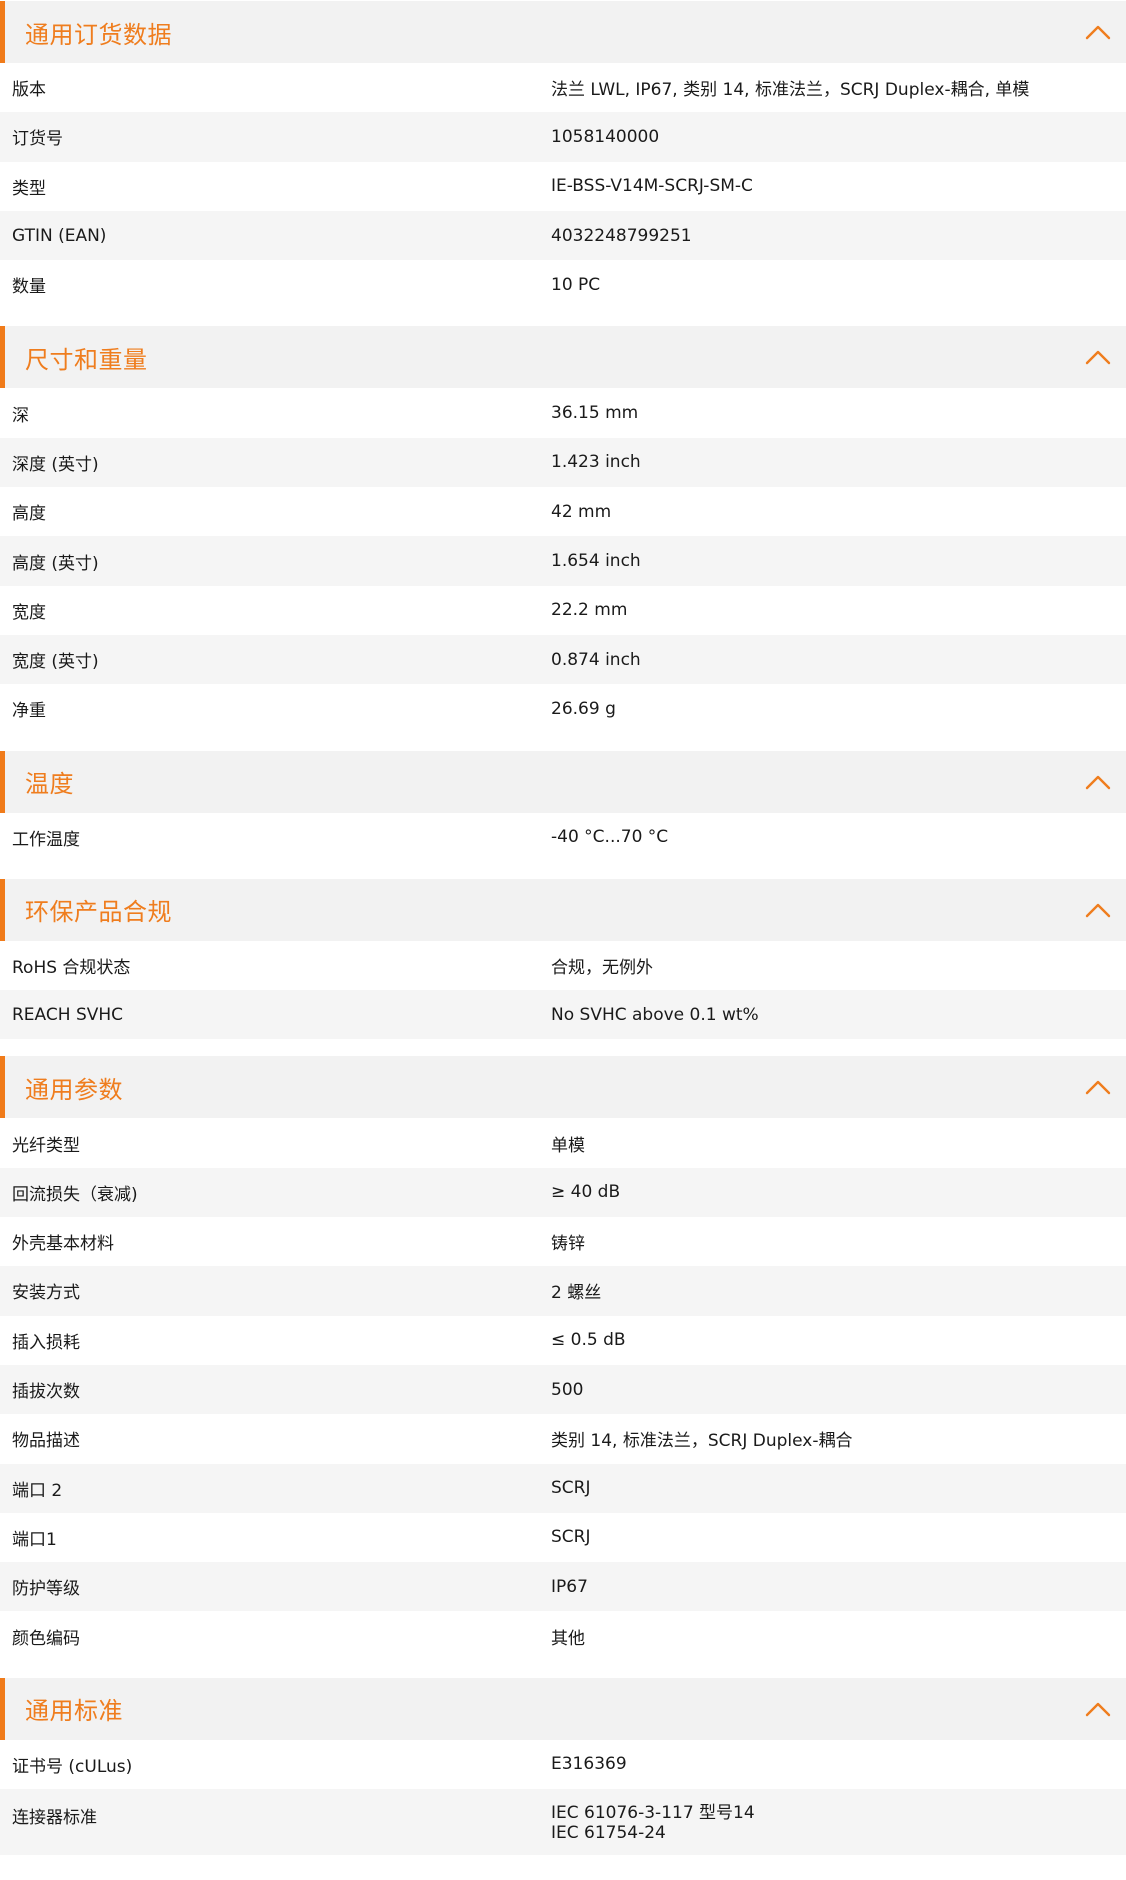  I want to click on section-title: 尺寸和重量, so click(86, 359).